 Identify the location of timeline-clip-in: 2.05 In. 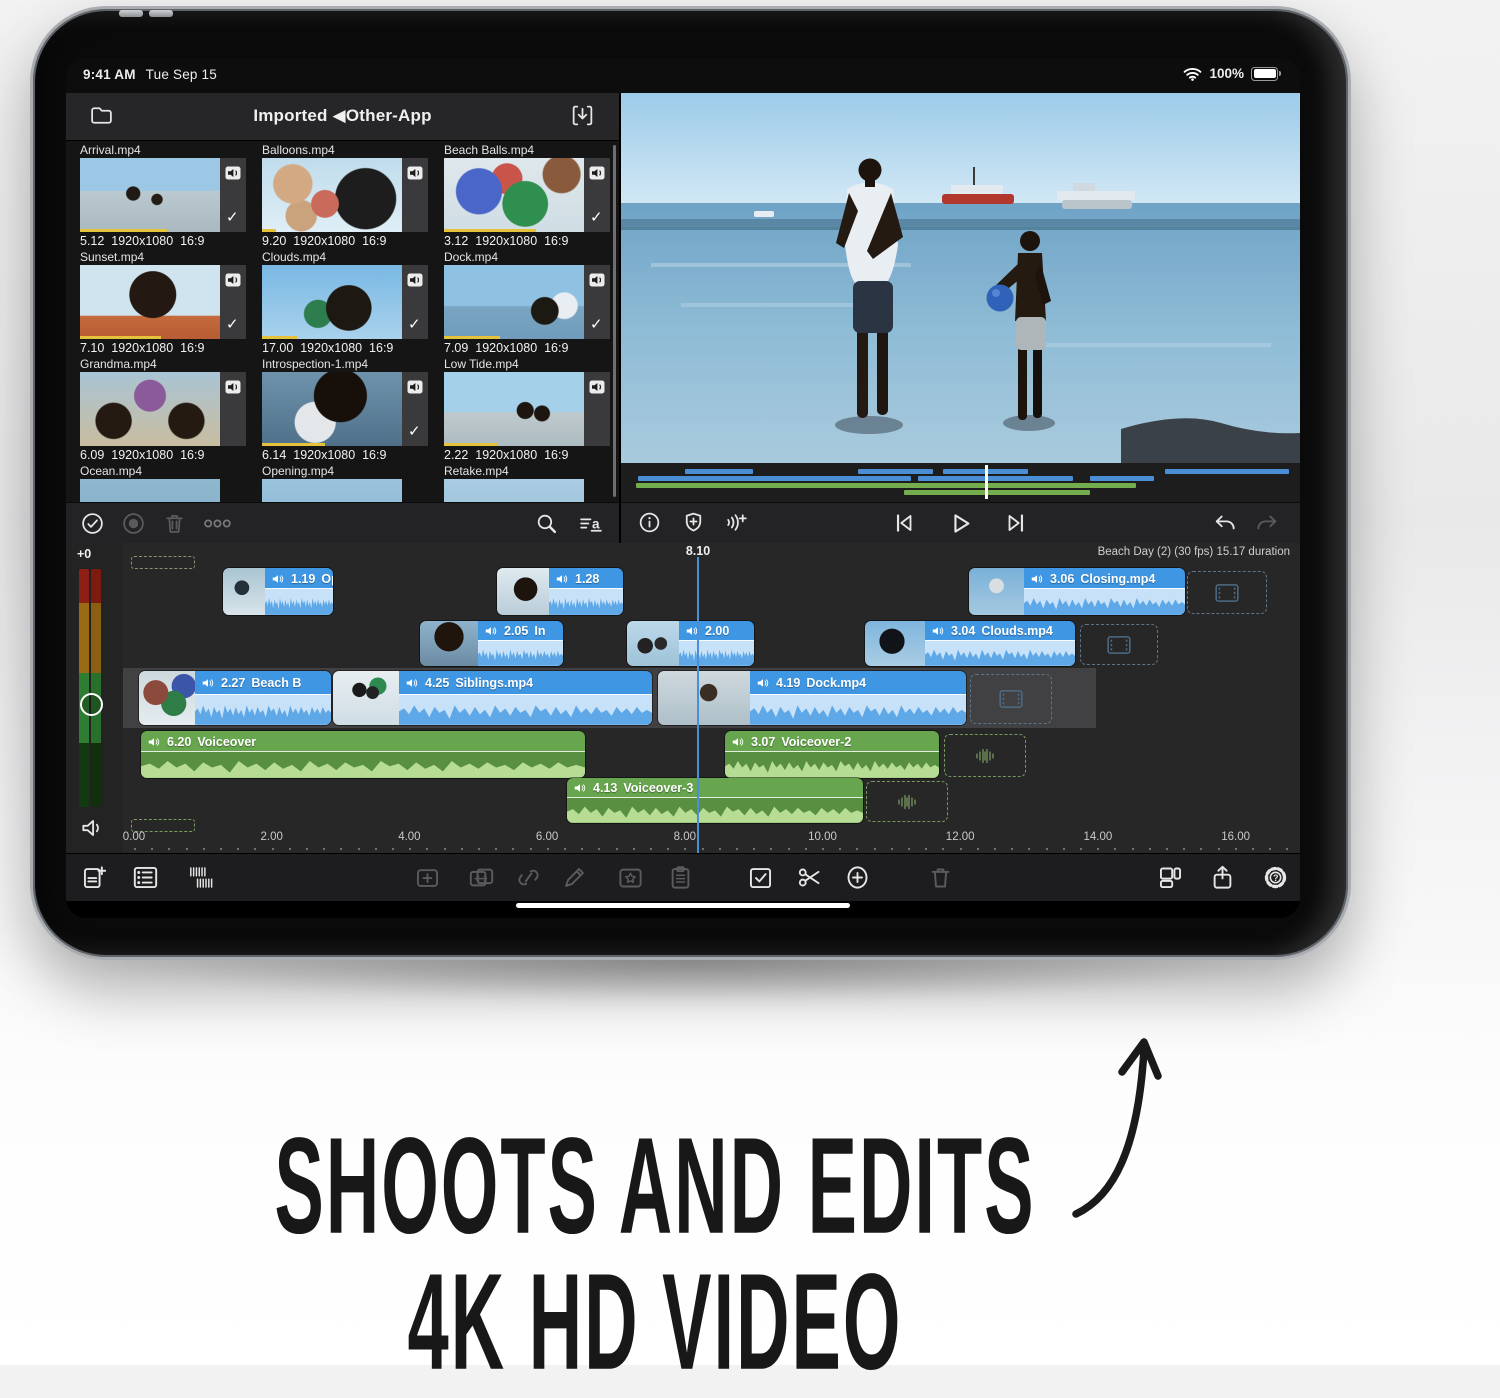
(491, 643).